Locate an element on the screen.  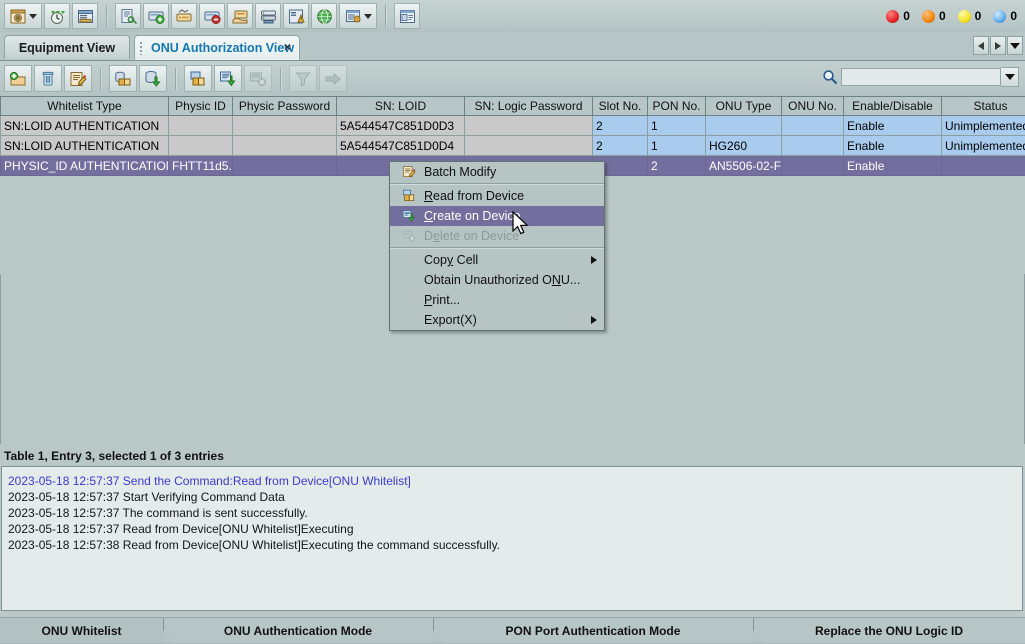
bottom-tab-replace-the-onu-logic-id-label: Replace the ONU Logic ID is located at coordinates (889, 630).